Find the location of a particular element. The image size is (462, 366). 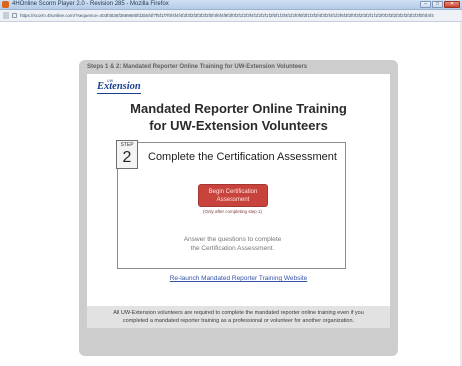

page-title-line1: Mandated Reporter Online Training is located at coordinates (238, 108).